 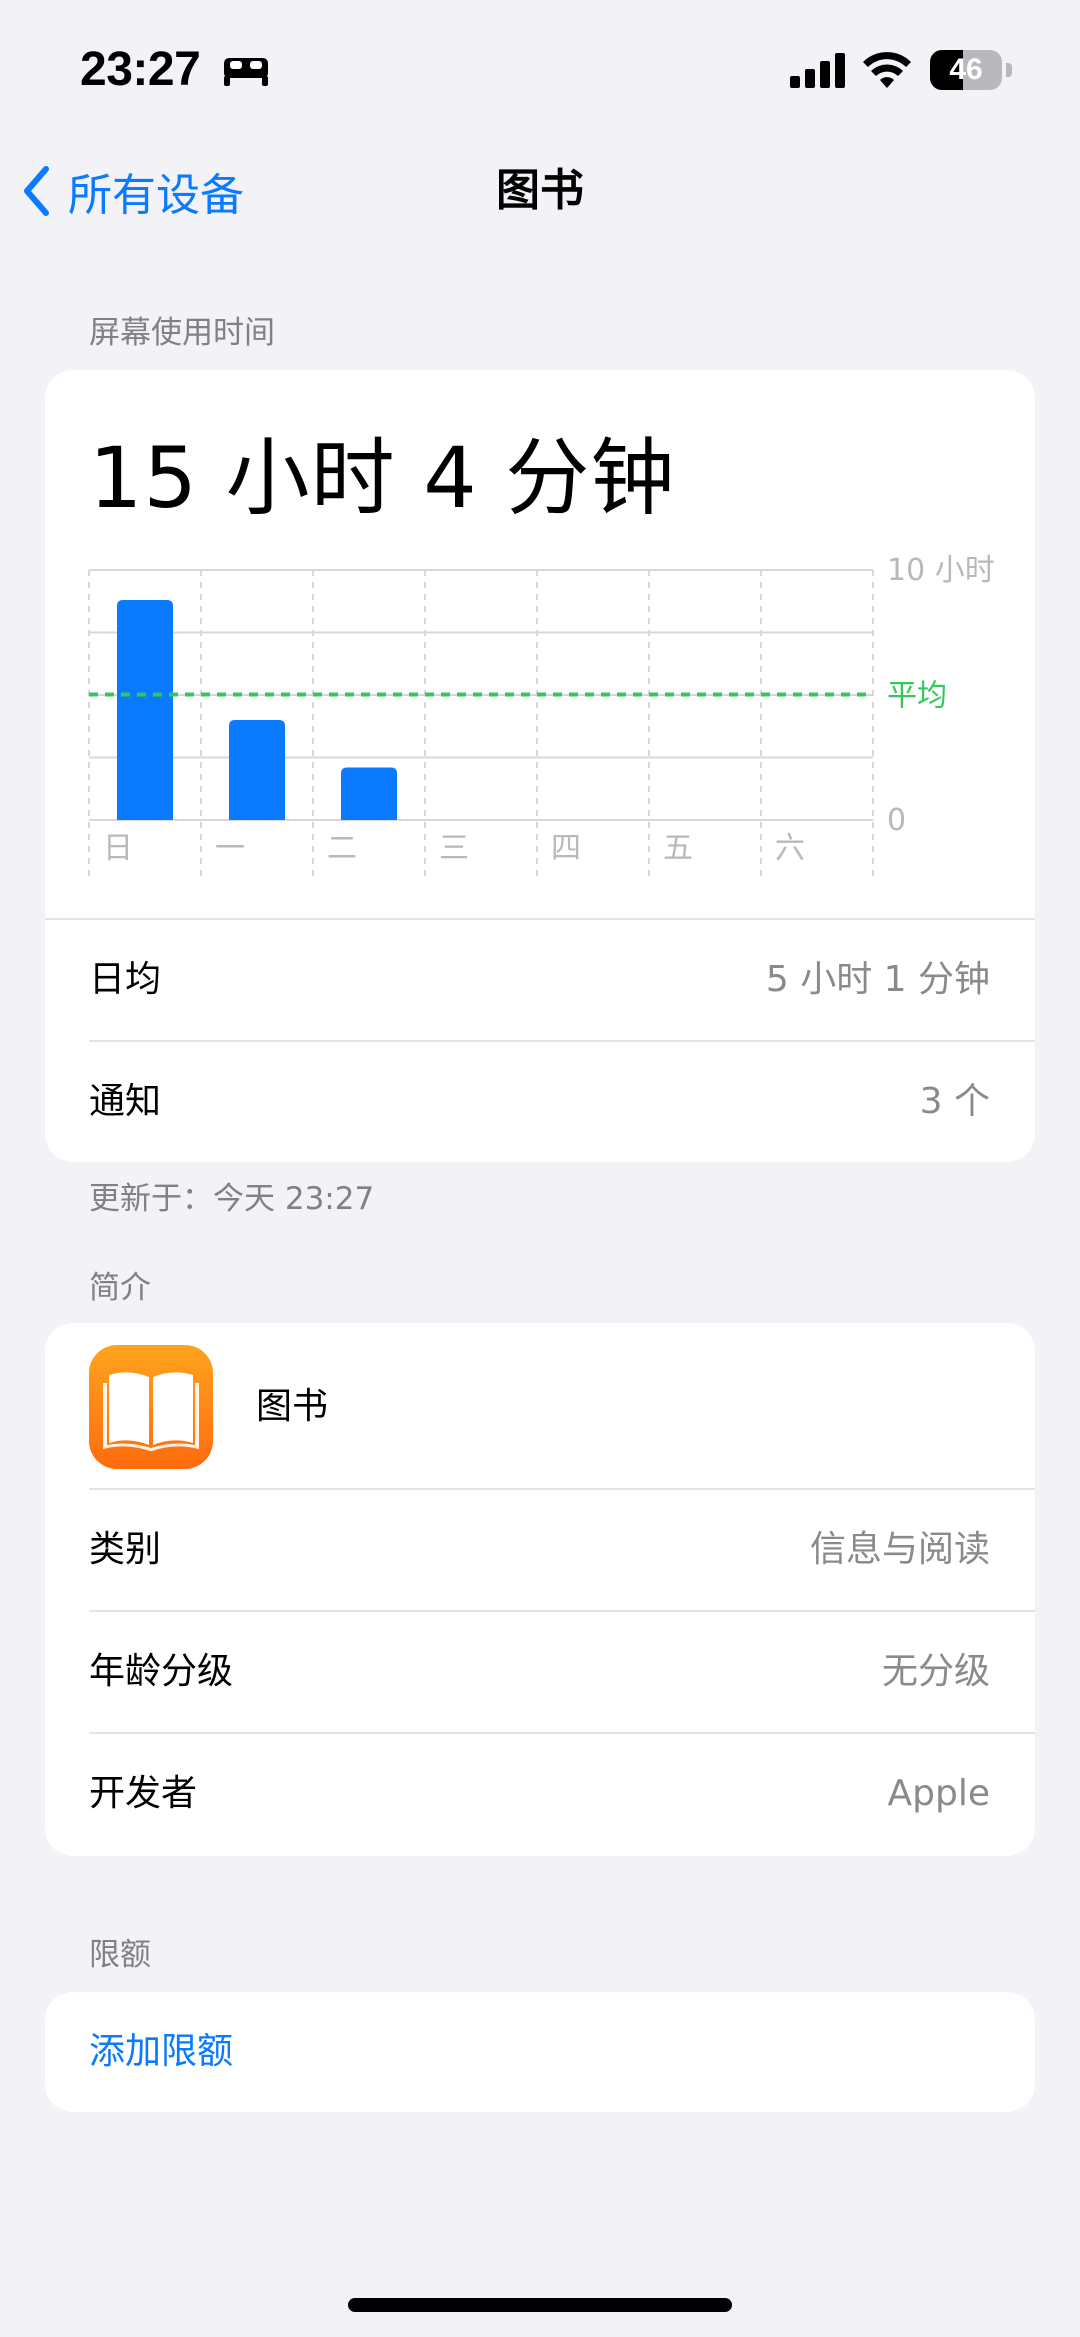 What do you see at coordinates (887, 70) in the screenshot?
I see `wifi-icon` at bounding box center [887, 70].